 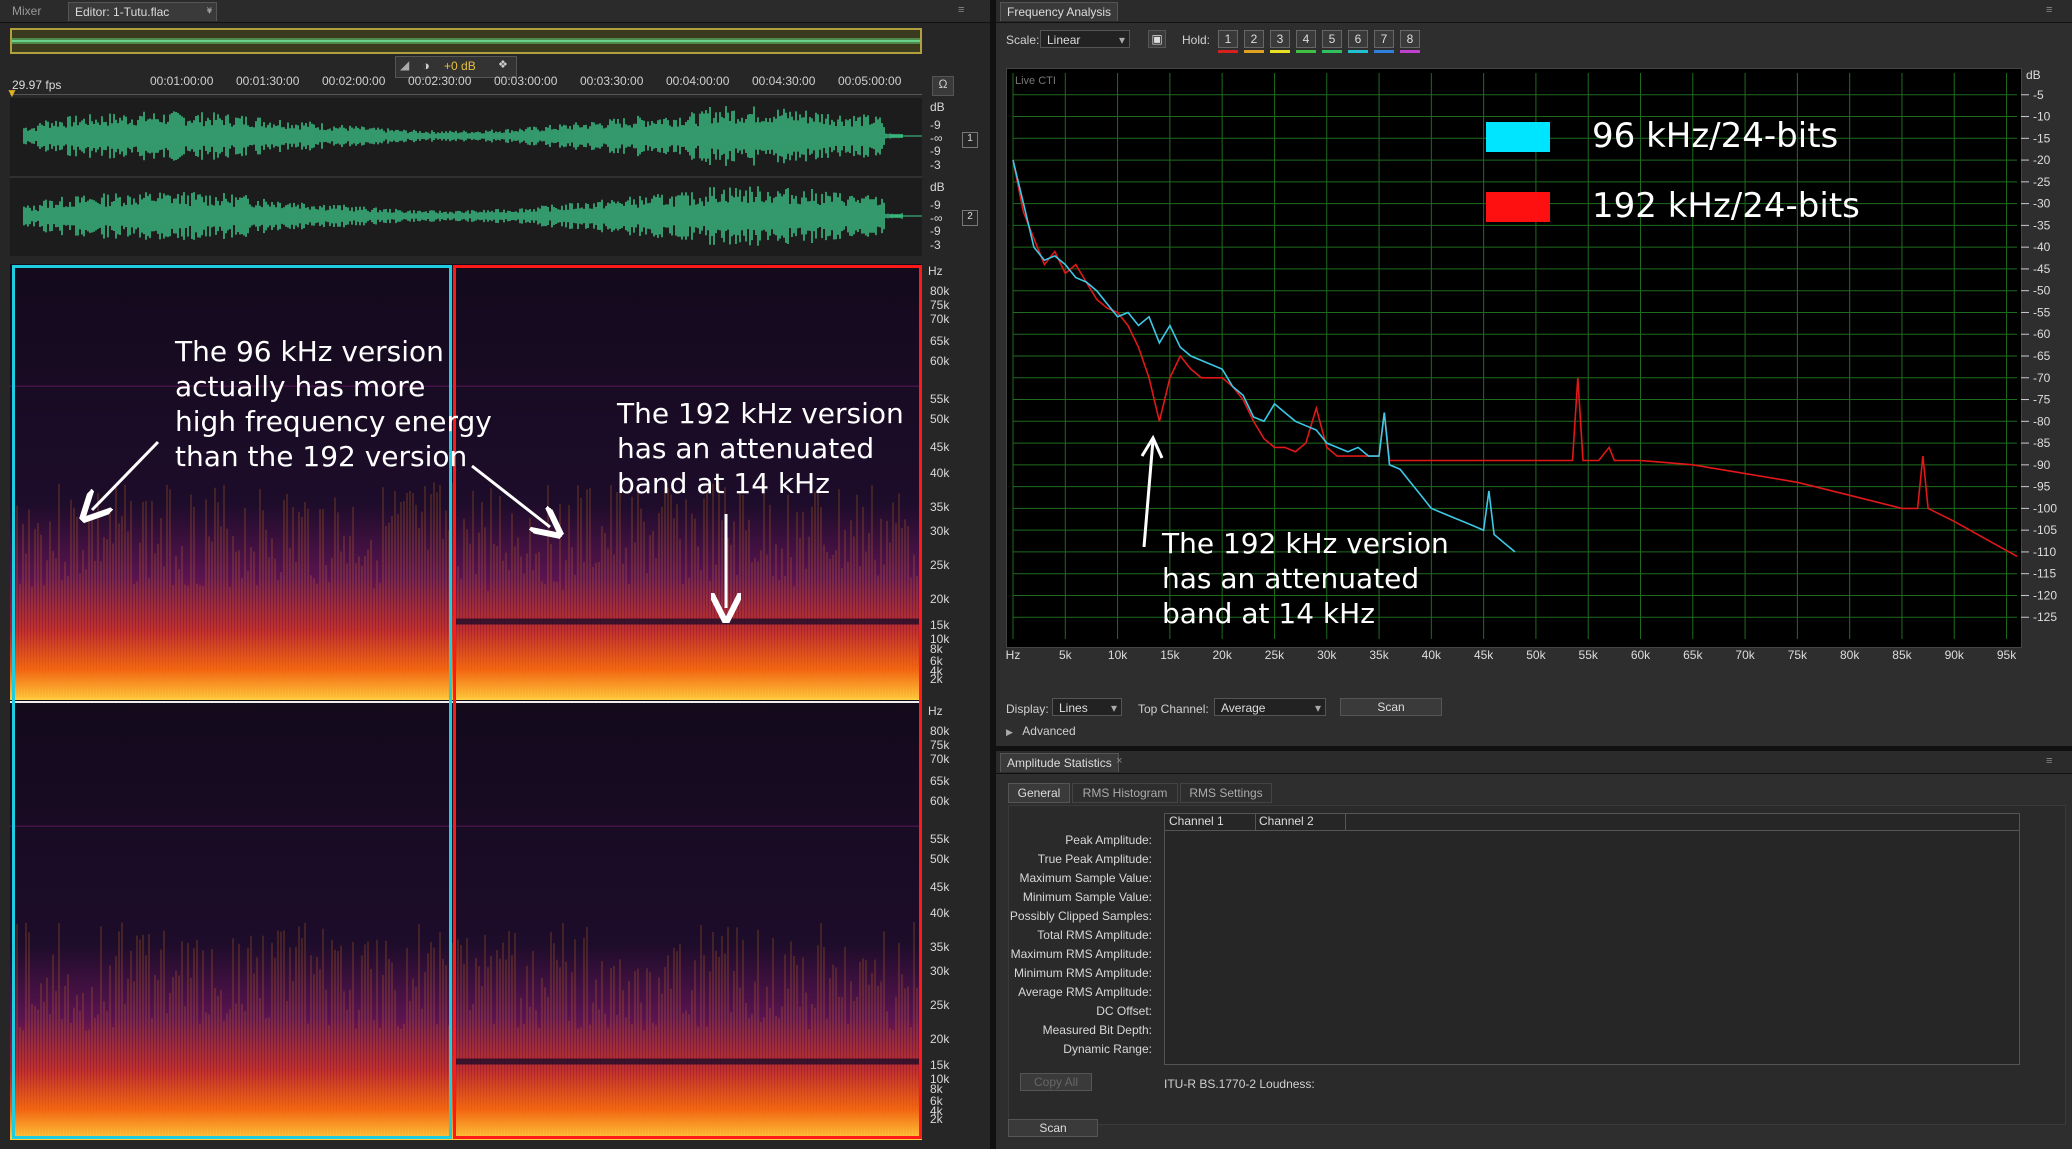 I want to click on hz-tick-label: 60k, so click(x=940, y=801).